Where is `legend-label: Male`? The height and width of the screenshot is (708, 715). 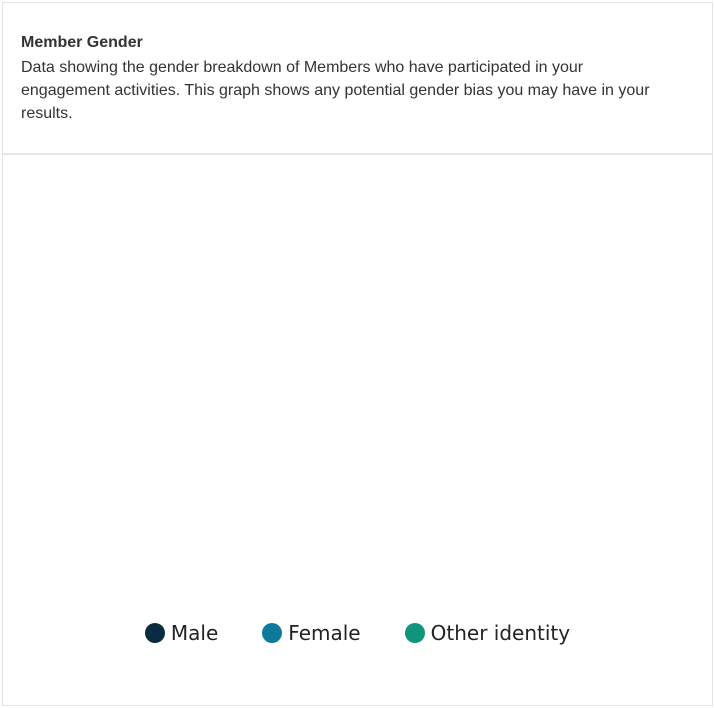
legend-label: Male is located at coordinates (194, 633).